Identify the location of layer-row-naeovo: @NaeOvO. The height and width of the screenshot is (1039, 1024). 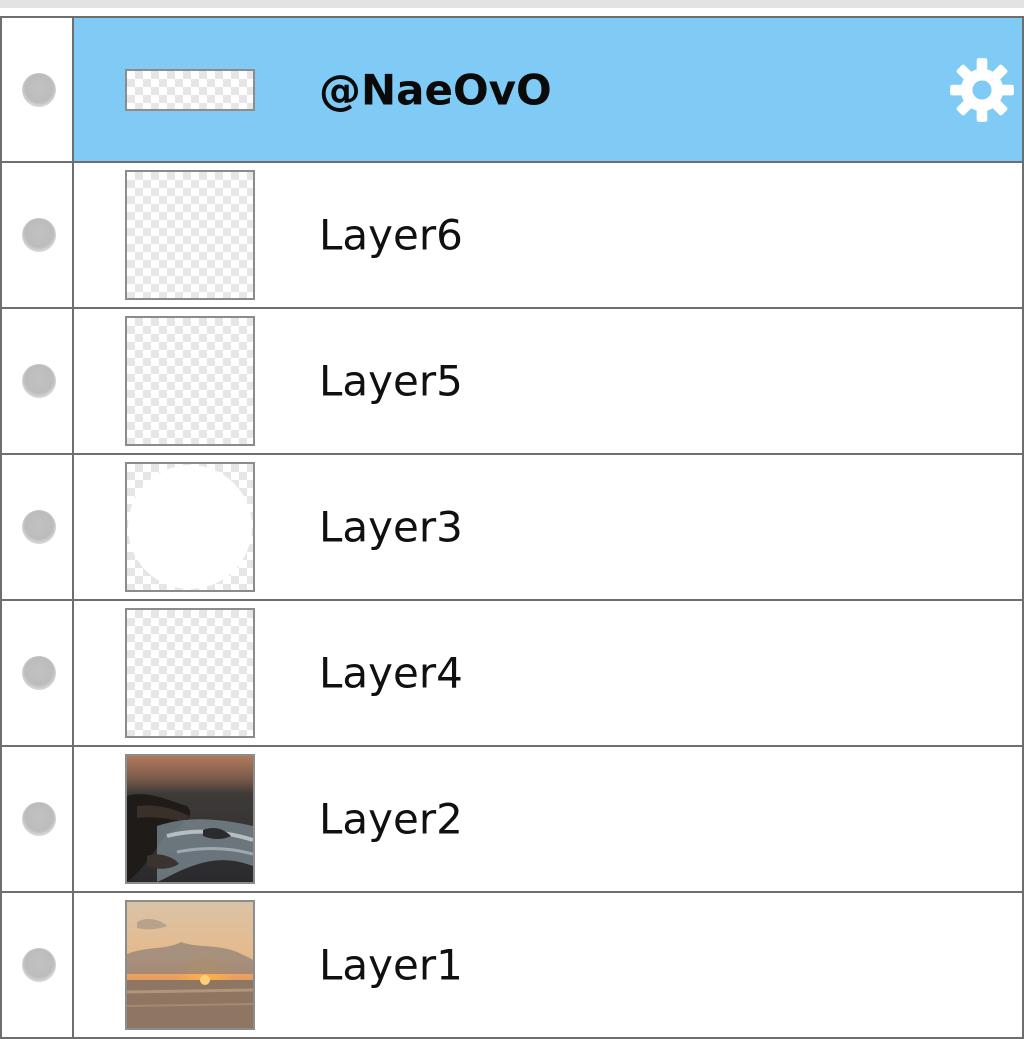
(512, 89).